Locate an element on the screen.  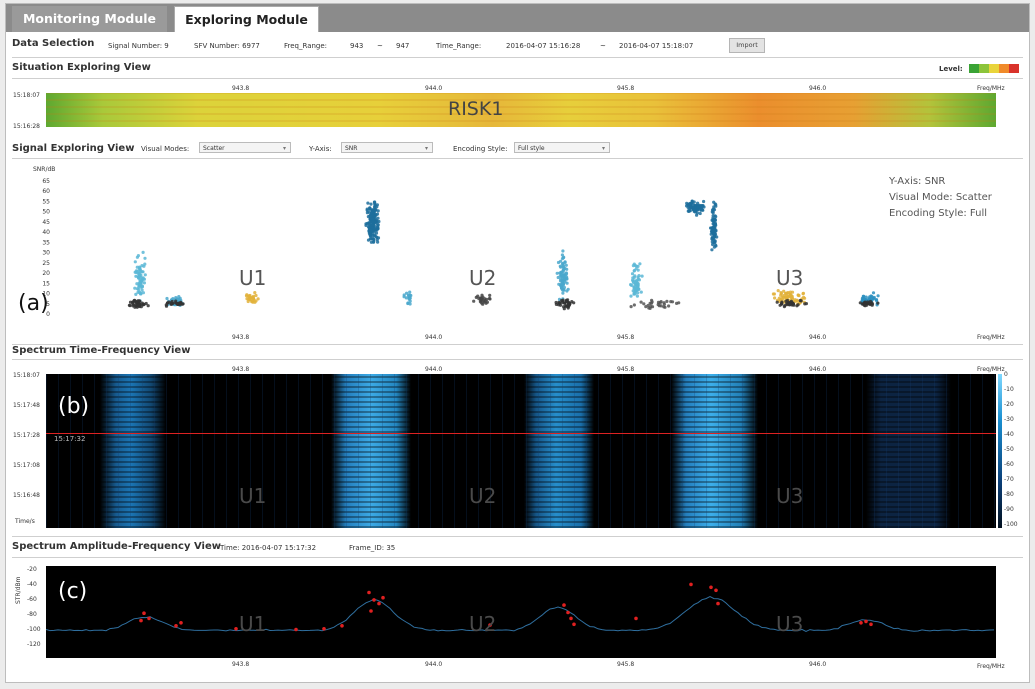
freq-range-from: 943 is located at coordinates (356, 46).